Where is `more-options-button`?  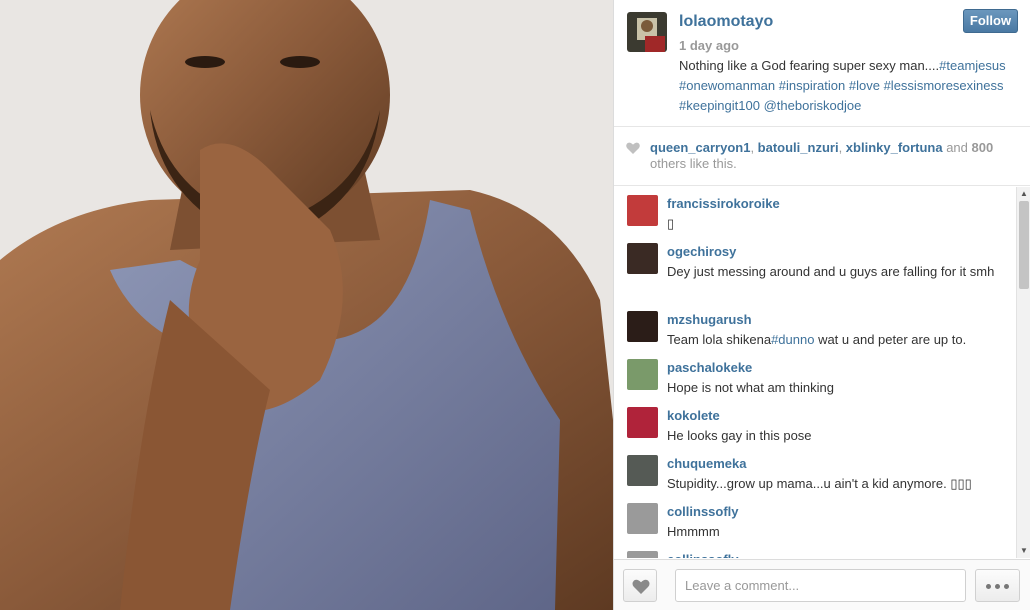
more-options-button is located at coordinates (997, 585).